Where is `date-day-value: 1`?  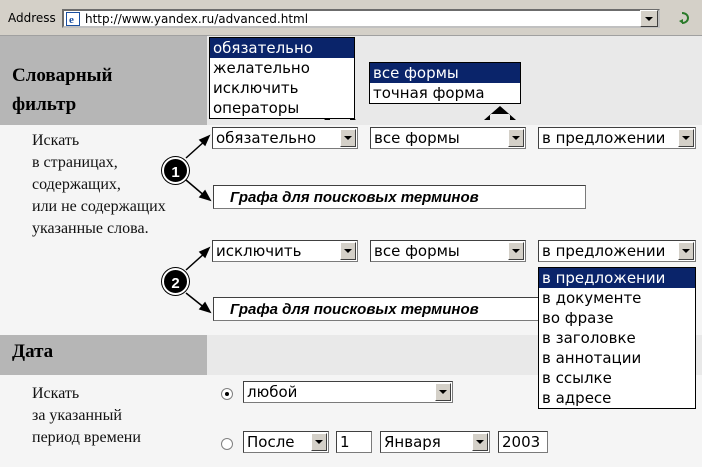
date-day-value: 1 is located at coordinates (345, 442).